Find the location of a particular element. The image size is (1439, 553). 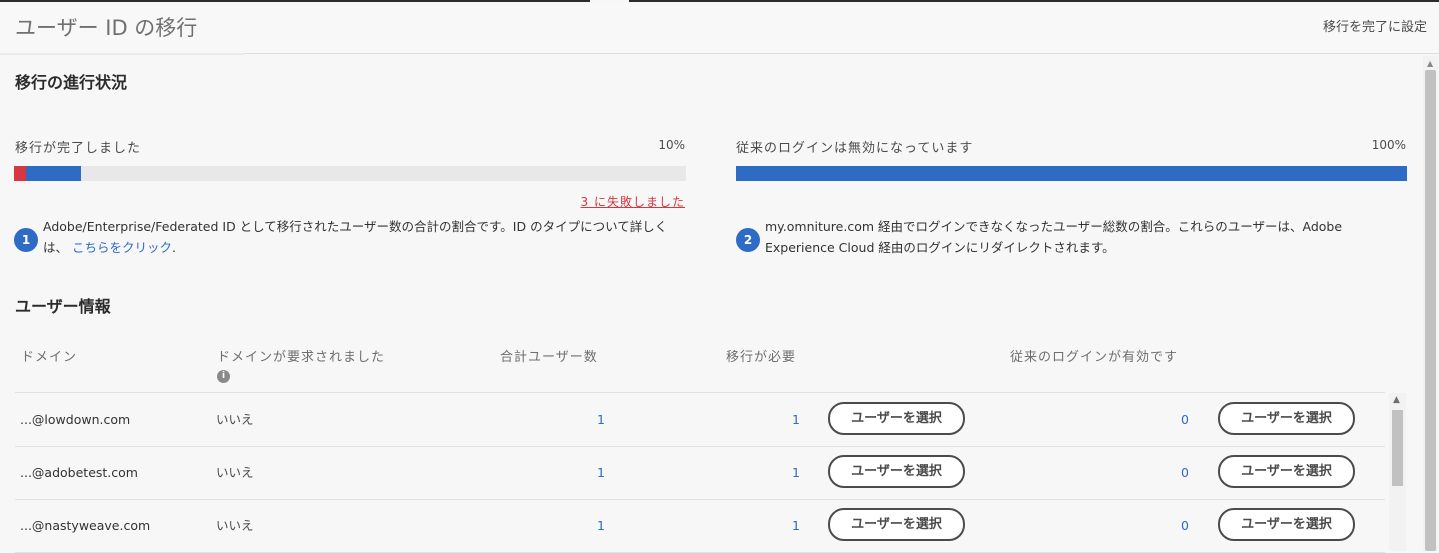

migration-failed-fill is located at coordinates (20, 173).